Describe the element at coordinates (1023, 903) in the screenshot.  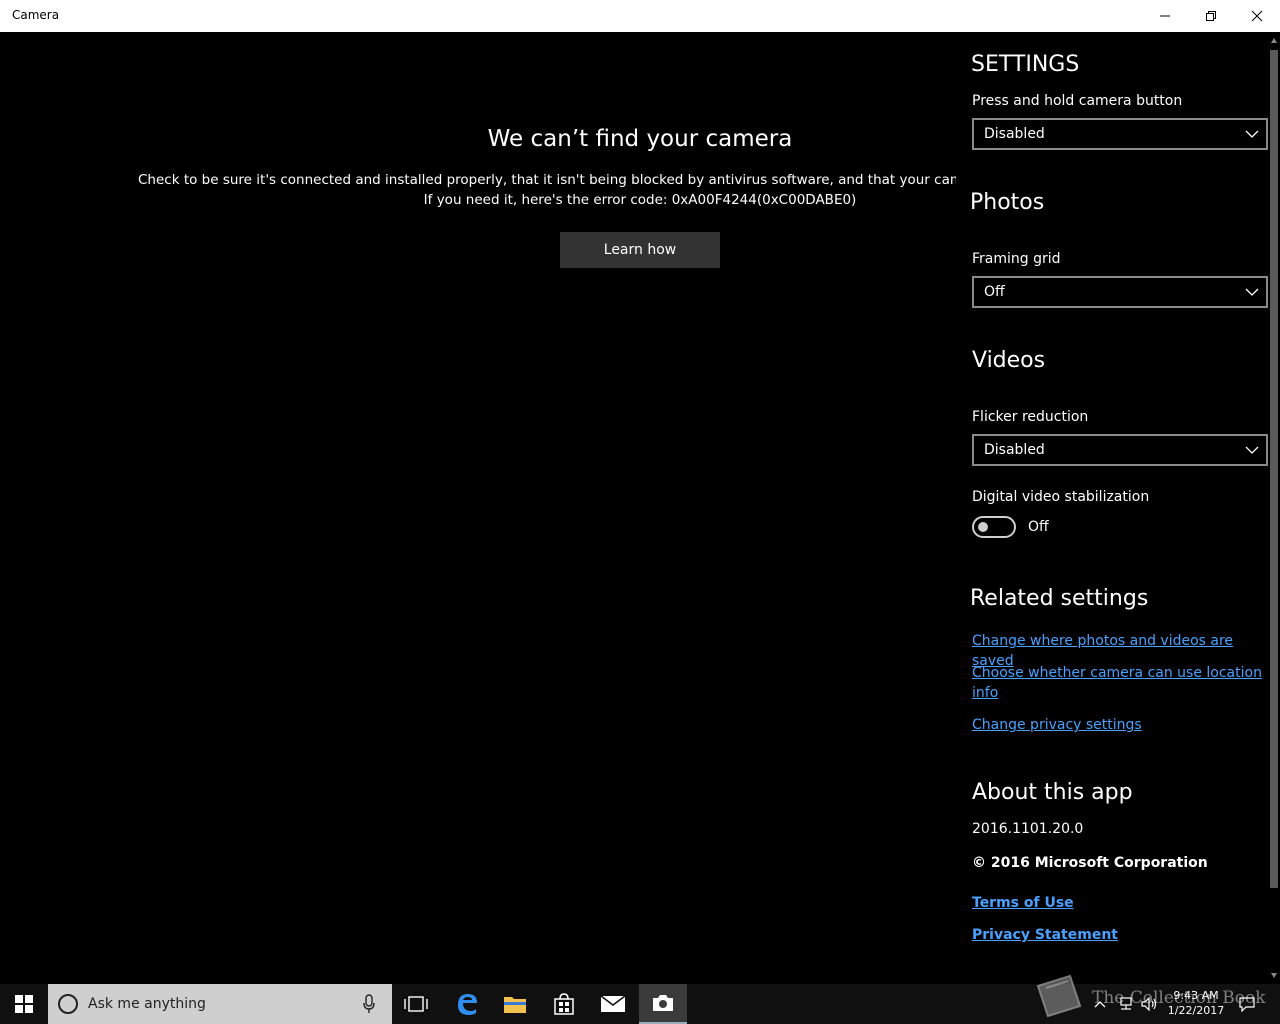
I see `terms-of-use-link: Terms of Use` at that location.